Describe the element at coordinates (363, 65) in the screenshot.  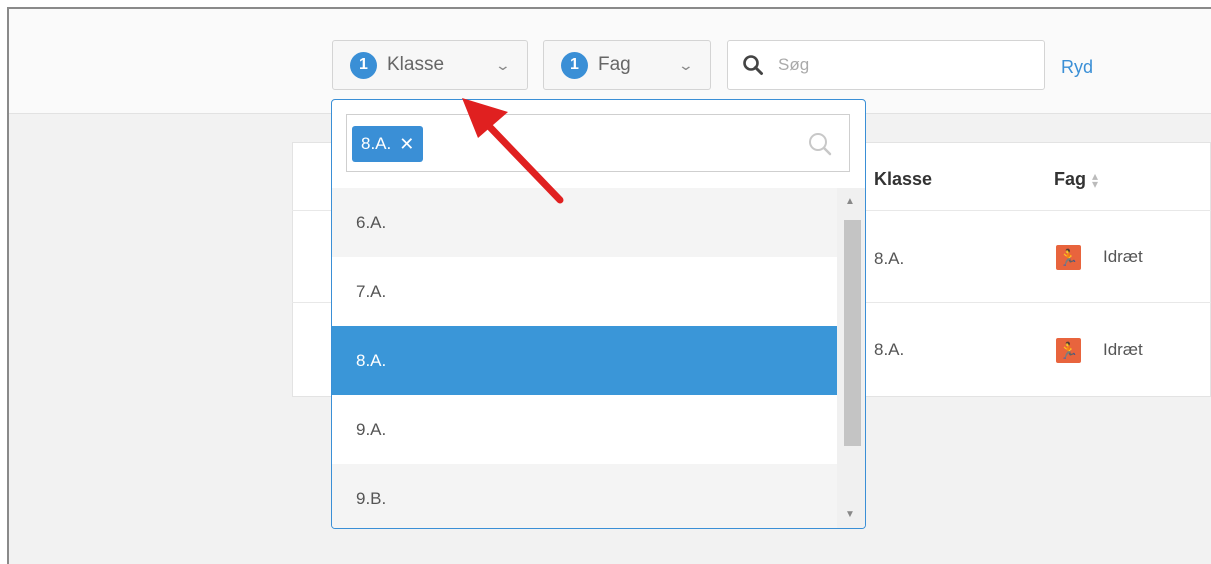
I see `klasse-filter-count-badge: 1` at that location.